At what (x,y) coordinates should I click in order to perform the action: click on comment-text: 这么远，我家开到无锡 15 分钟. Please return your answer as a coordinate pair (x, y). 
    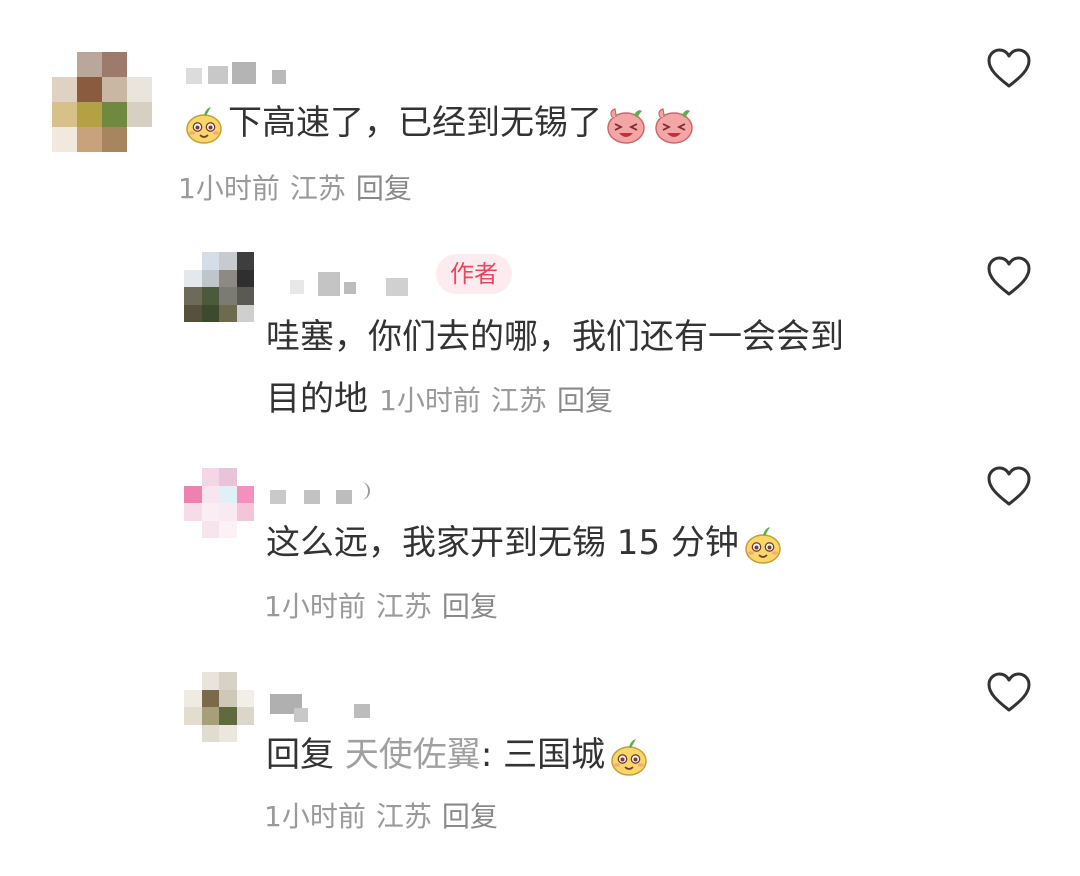
    Looking at the image, I should click on (526, 543).